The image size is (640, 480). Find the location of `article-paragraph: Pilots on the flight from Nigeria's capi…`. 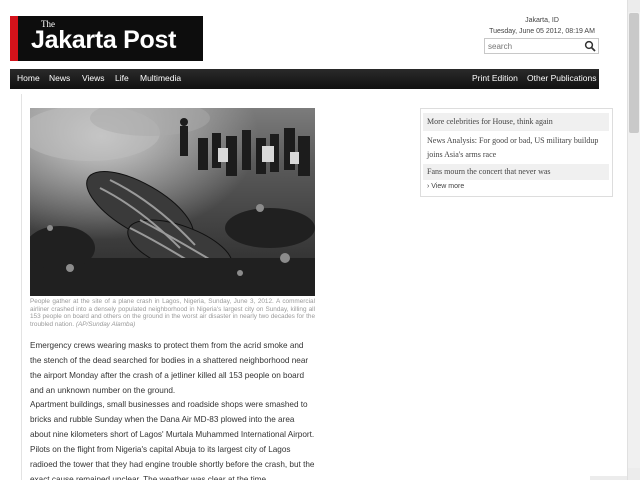

article-paragraph: Pilots on the flight from Nigeria's capi… is located at coordinates (172, 462).